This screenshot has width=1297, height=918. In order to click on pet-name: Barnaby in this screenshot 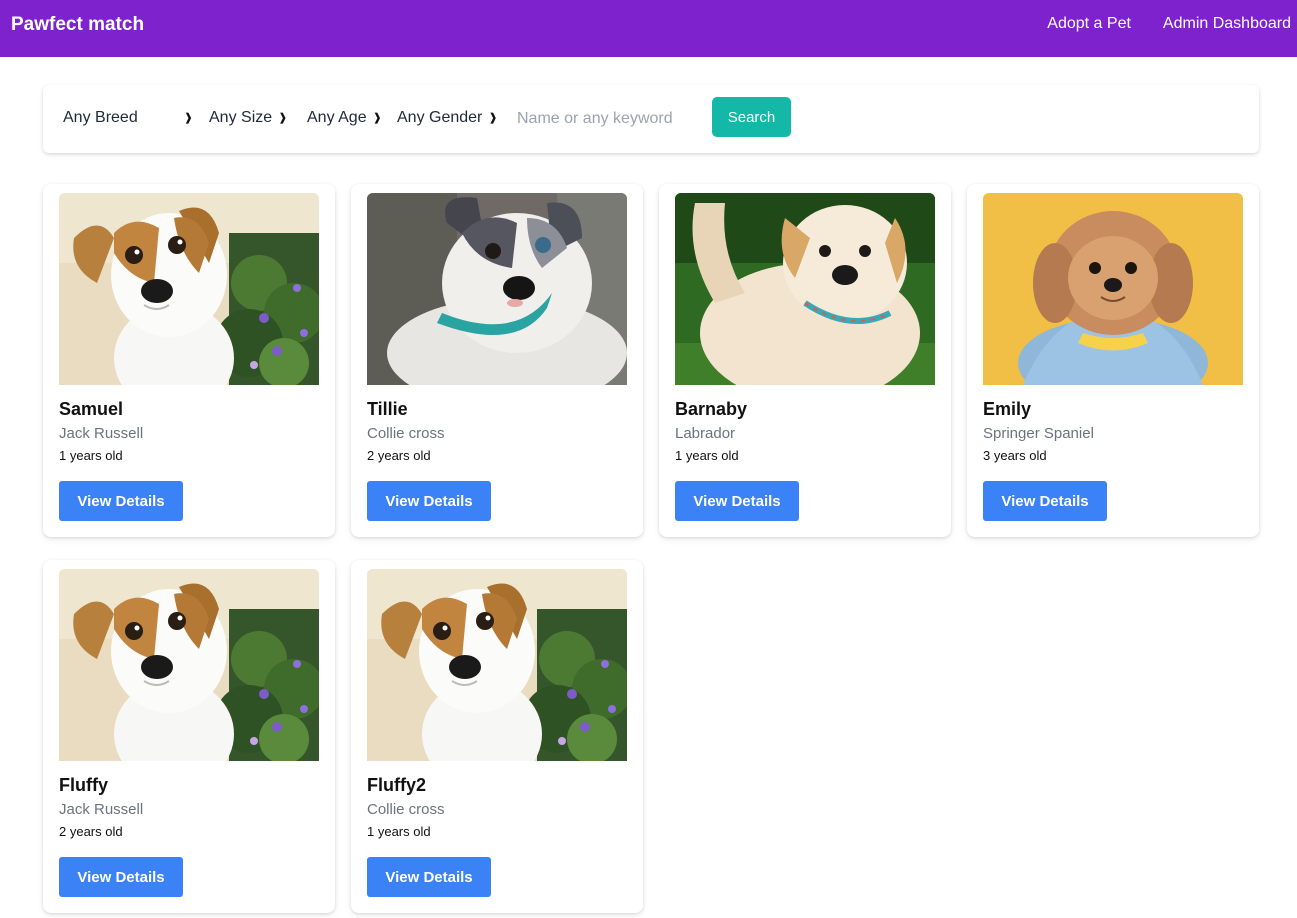, I will do `click(711, 409)`.